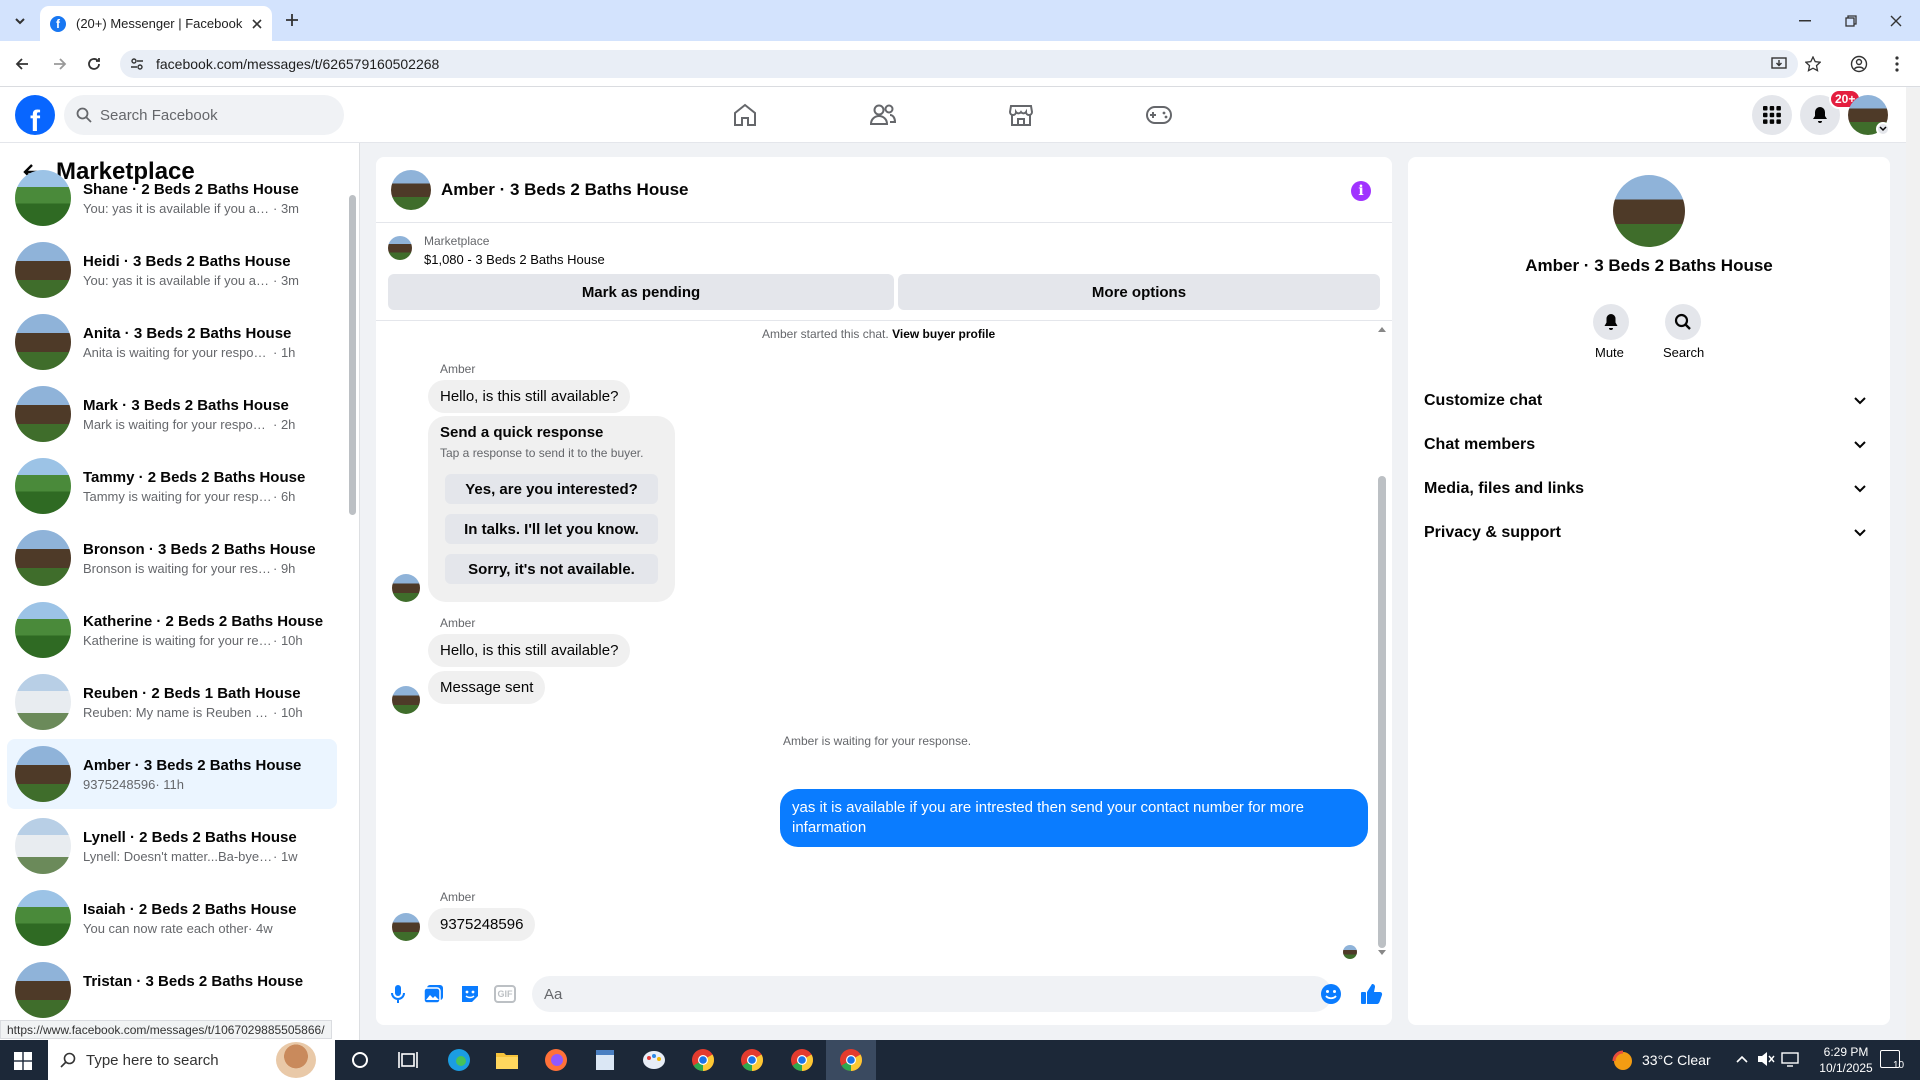  What do you see at coordinates (1859, 64) in the screenshot?
I see `profile-icon` at bounding box center [1859, 64].